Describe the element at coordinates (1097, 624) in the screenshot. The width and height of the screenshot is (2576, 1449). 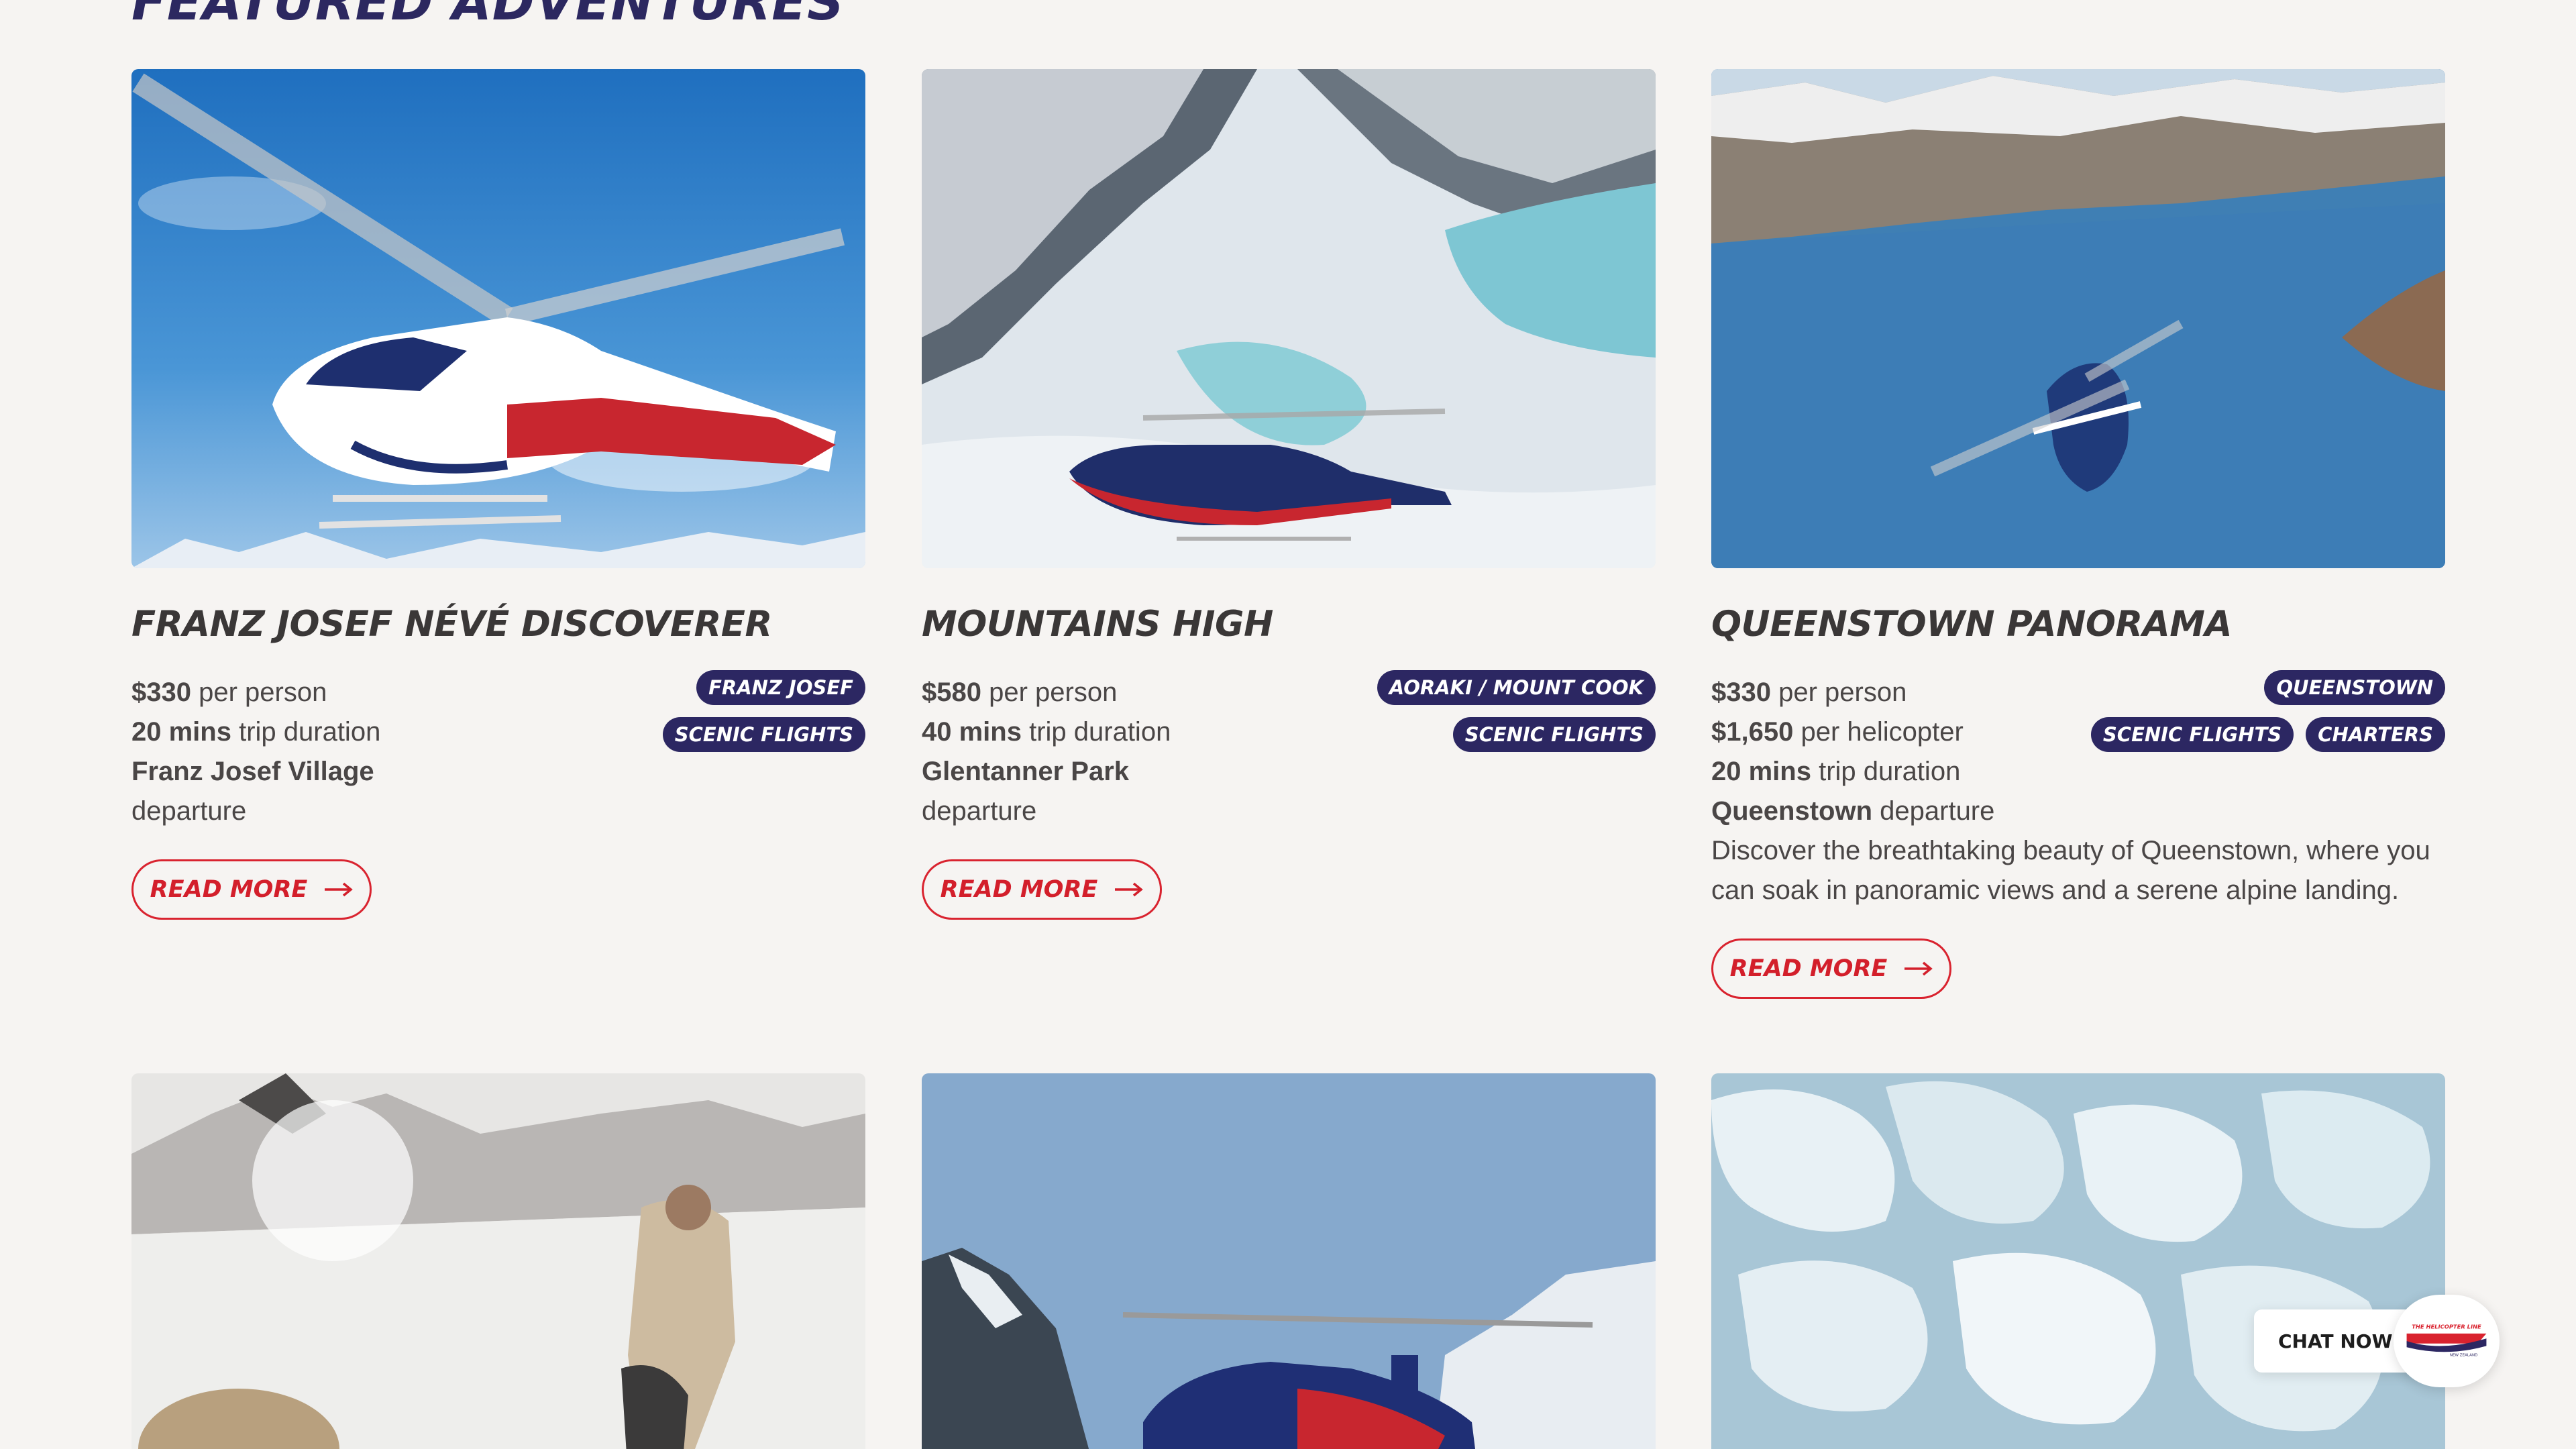
I see `card-title: MOUNTAINS HIGH` at that location.